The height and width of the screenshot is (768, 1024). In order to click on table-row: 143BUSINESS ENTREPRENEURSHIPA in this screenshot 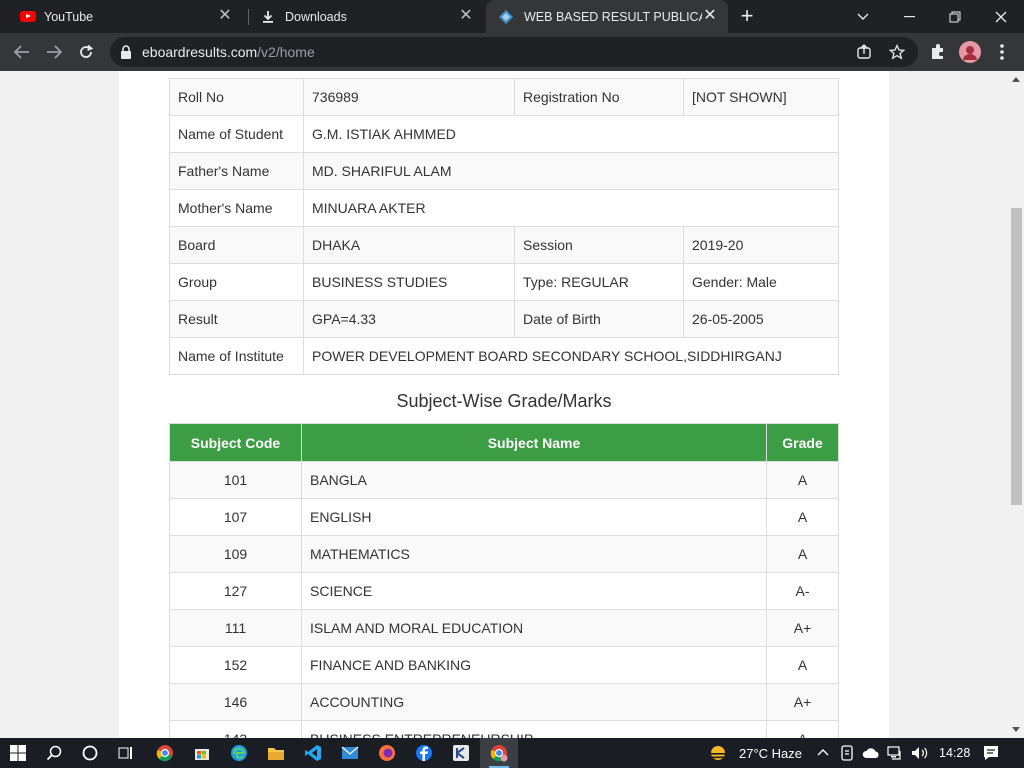, I will do `click(504, 729)`.